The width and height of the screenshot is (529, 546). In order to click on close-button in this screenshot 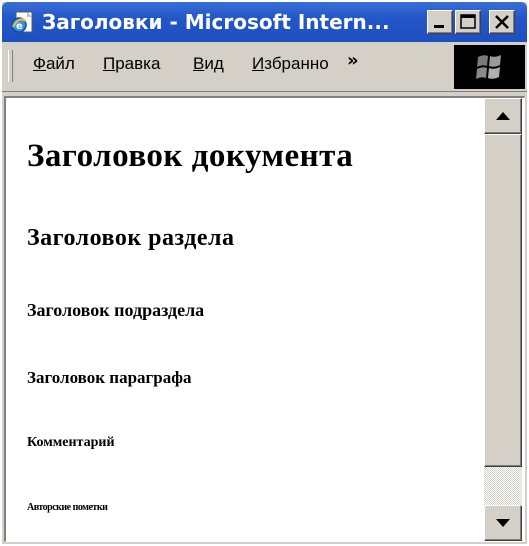, I will do `click(502, 22)`.